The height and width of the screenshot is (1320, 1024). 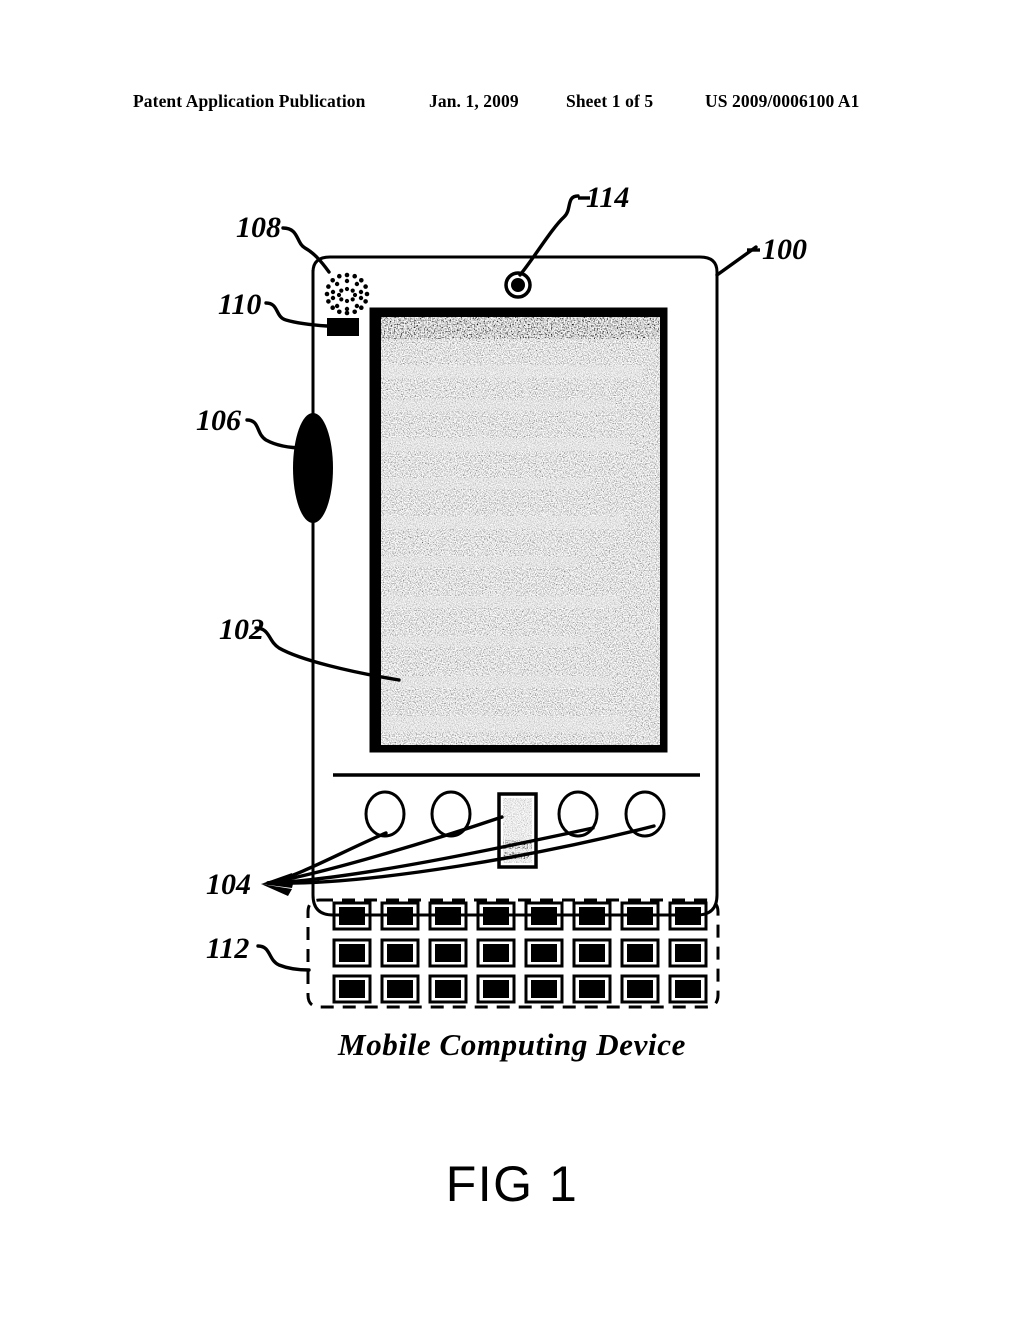 I want to click on ref-numeral-114: 114, so click(x=607, y=197).